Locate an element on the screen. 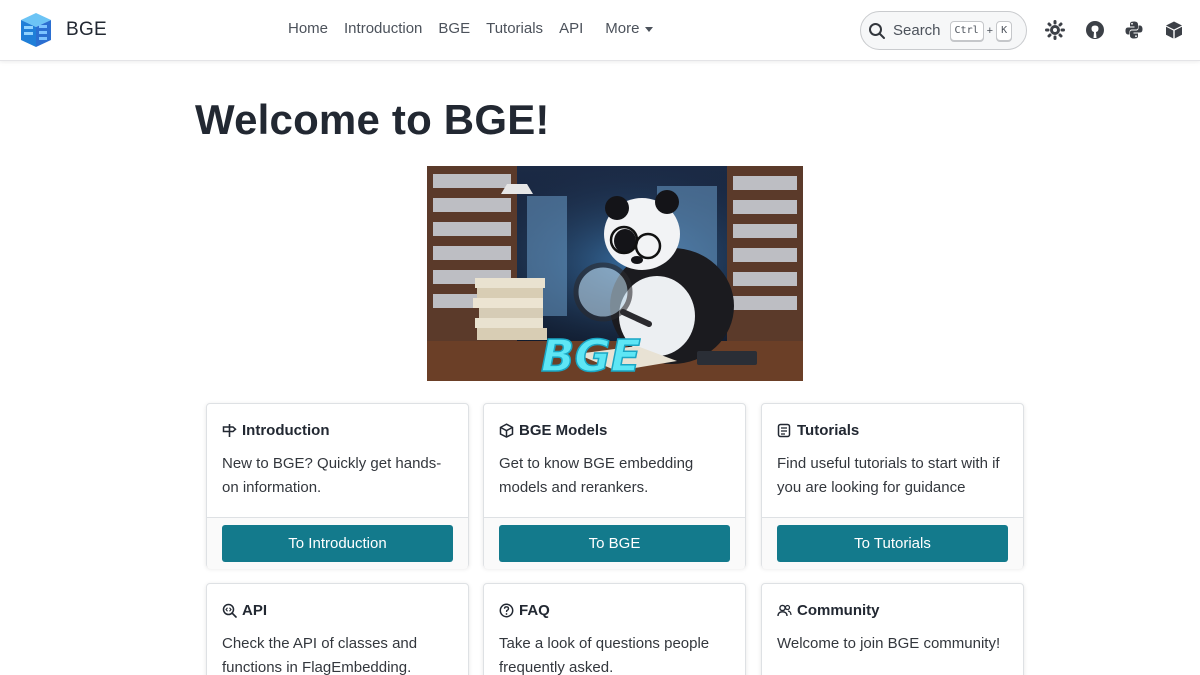  card-footer: To BGE is located at coordinates (614, 543).